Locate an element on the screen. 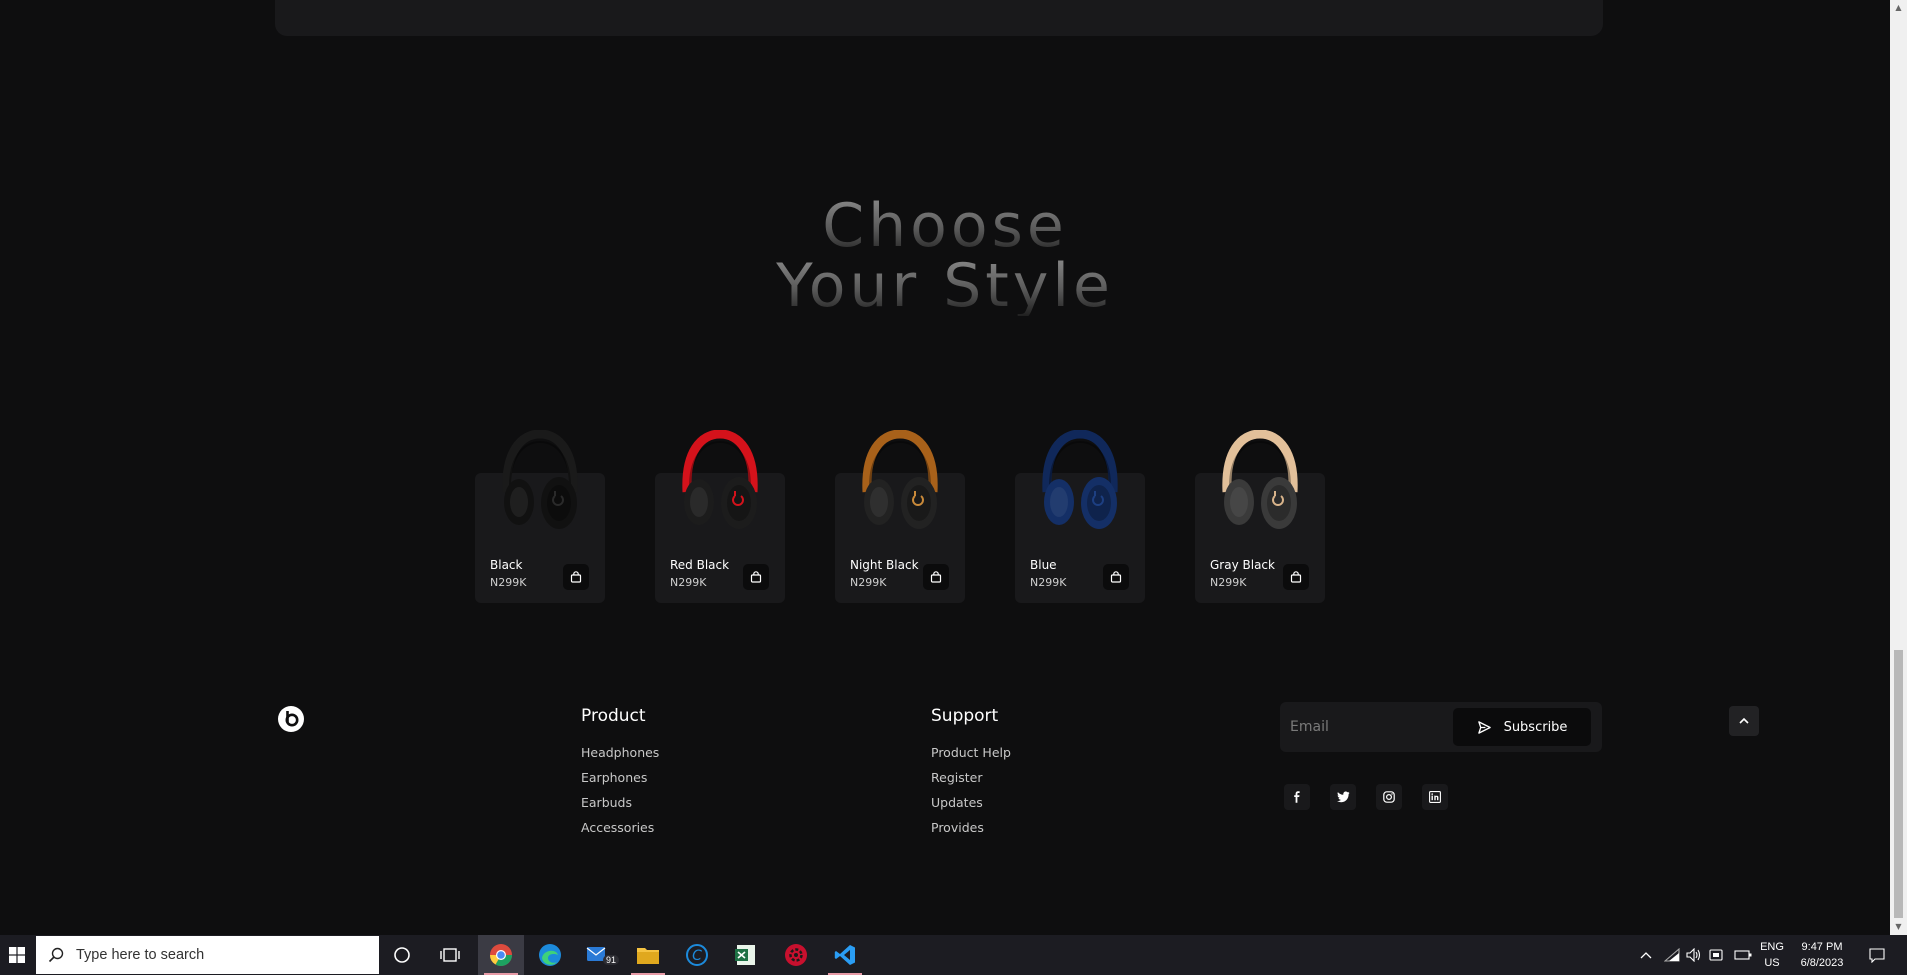  app-taskbar-button is located at coordinates (796, 955).